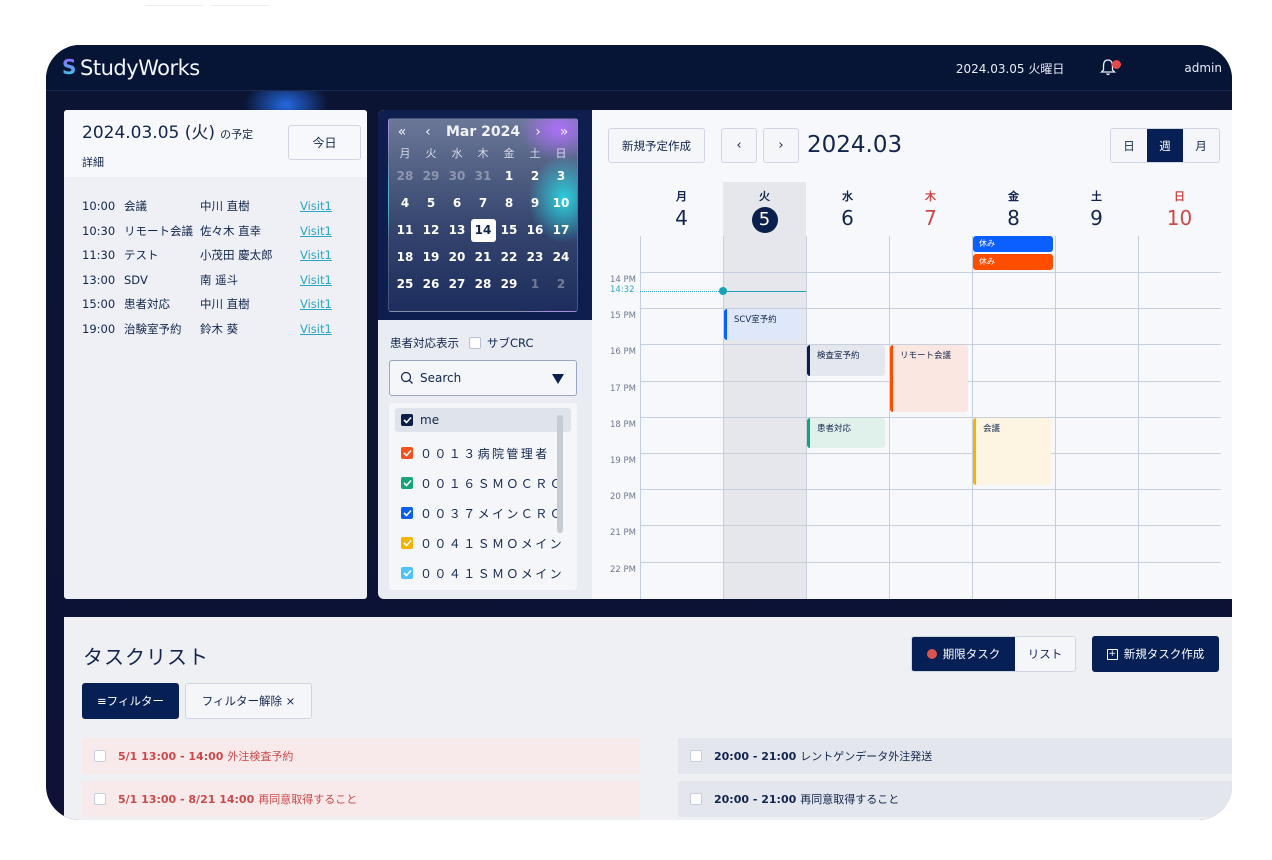 The height and width of the screenshot is (860, 1272). What do you see at coordinates (1203, 68) in the screenshot?
I see `user-menu: admin` at bounding box center [1203, 68].